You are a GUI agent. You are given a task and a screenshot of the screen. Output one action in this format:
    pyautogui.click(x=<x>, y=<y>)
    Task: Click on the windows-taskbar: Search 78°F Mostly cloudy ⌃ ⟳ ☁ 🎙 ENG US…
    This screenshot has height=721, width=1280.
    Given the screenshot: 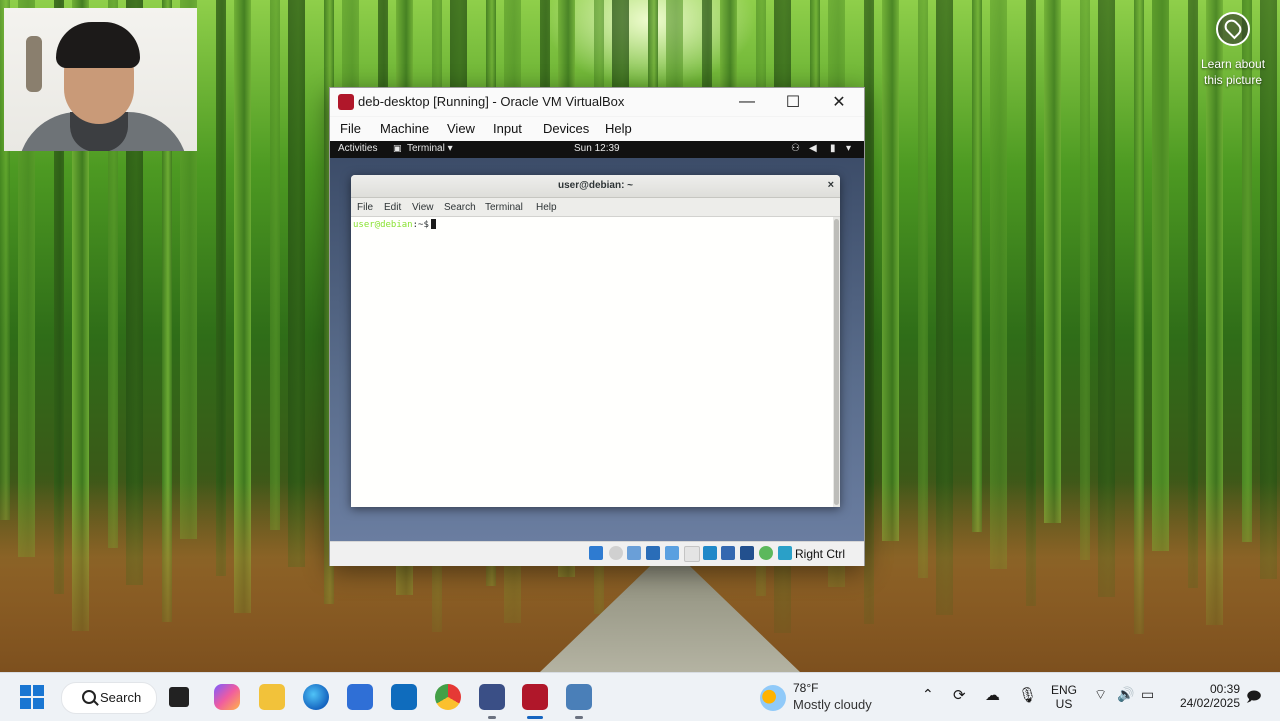 What is the action you would take?
    pyautogui.click(x=640, y=696)
    